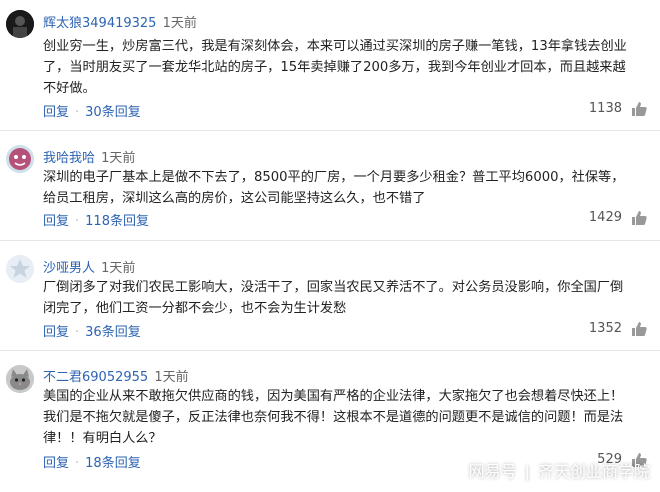 This screenshot has width=660, height=492. I want to click on comment-actions: 回复 · 30条回复, so click(92, 110).